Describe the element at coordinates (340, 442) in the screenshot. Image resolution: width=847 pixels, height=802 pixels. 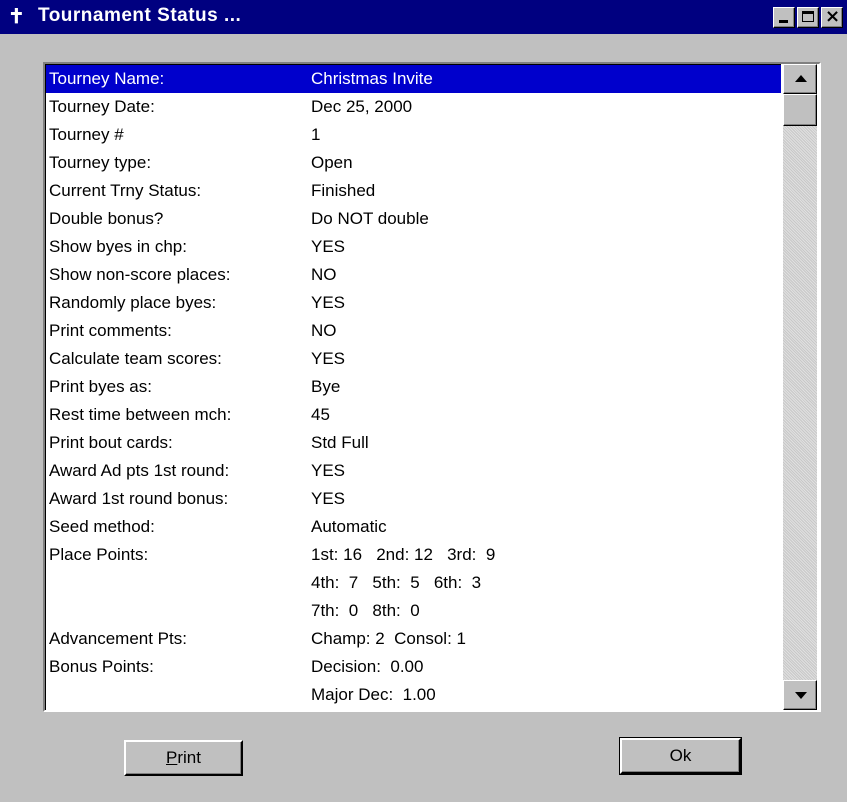
I see `list-item-value: Std Full` at that location.